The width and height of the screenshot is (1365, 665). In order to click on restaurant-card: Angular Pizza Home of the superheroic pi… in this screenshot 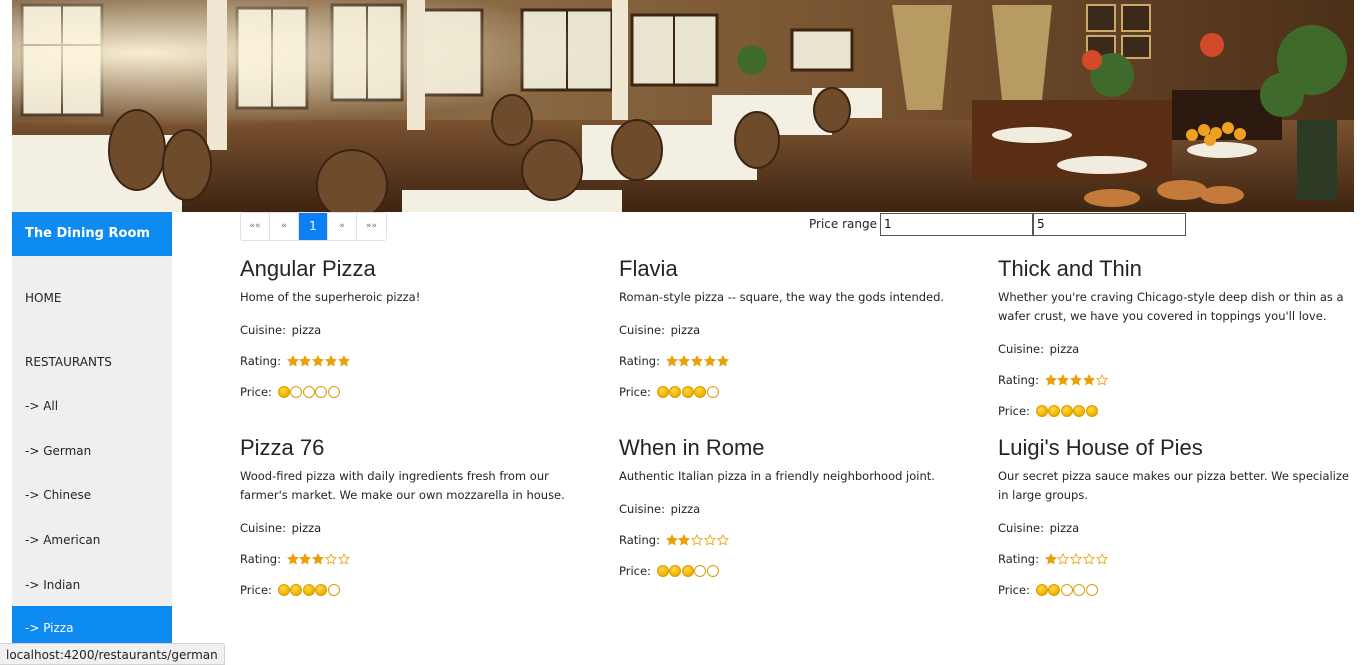, I will do `click(418, 328)`.